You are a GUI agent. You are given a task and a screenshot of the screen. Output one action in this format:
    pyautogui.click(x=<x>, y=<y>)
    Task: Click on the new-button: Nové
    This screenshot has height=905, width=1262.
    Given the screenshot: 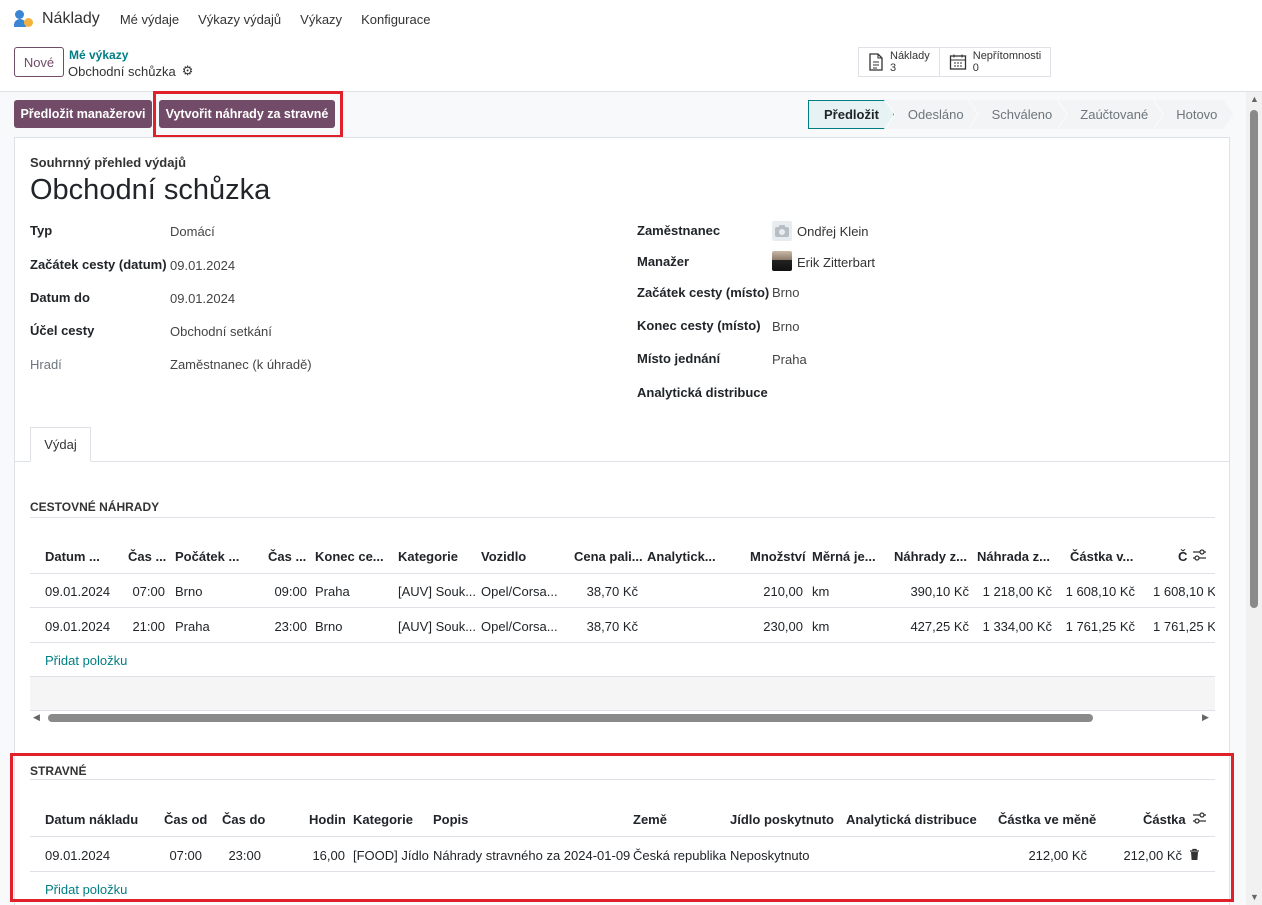 What is the action you would take?
    pyautogui.click(x=39, y=62)
    